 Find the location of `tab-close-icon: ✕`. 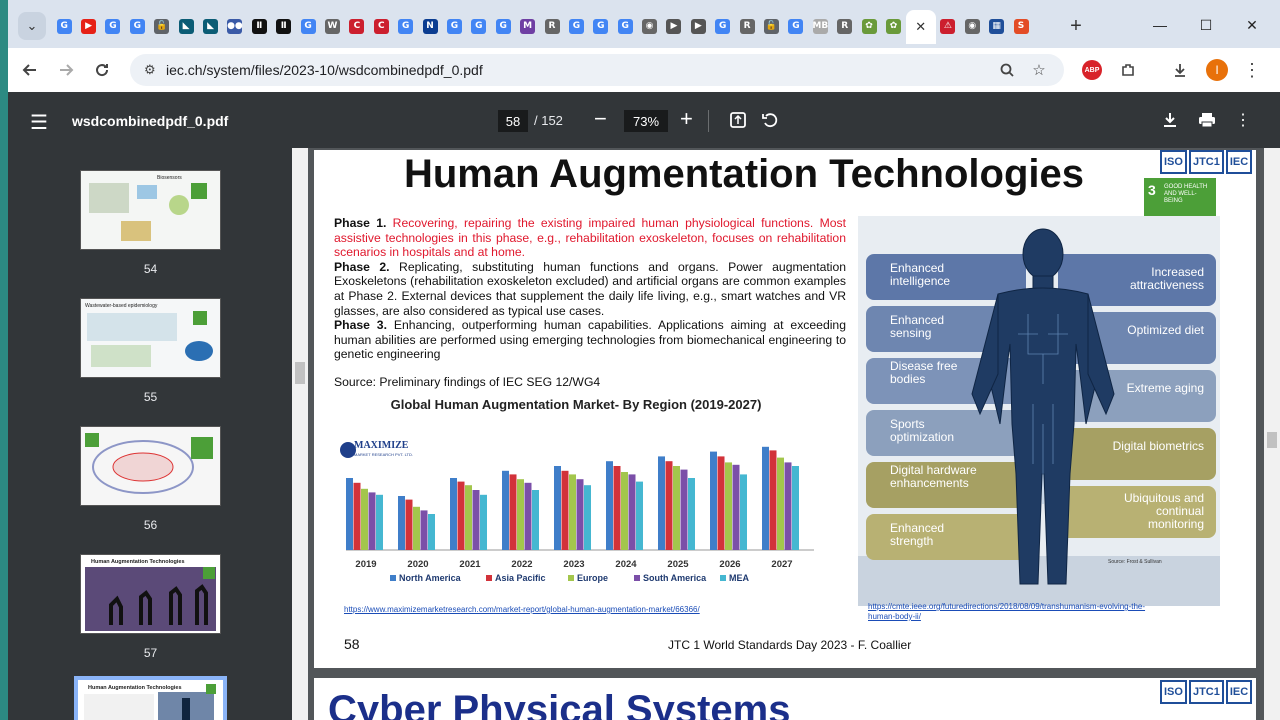

tab-close-icon: ✕ is located at coordinates (920, 27).